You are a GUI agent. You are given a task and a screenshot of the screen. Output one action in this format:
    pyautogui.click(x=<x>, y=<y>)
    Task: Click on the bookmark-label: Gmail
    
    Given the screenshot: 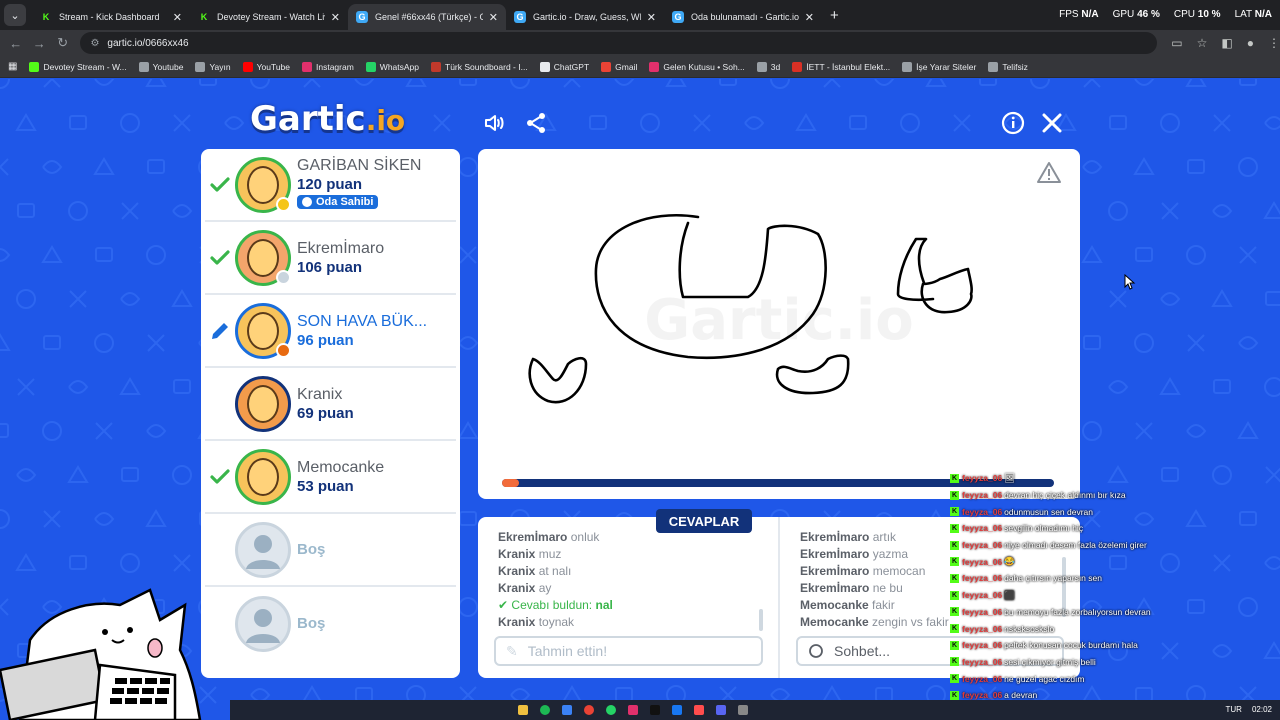 What is the action you would take?
    pyautogui.click(x=626, y=66)
    